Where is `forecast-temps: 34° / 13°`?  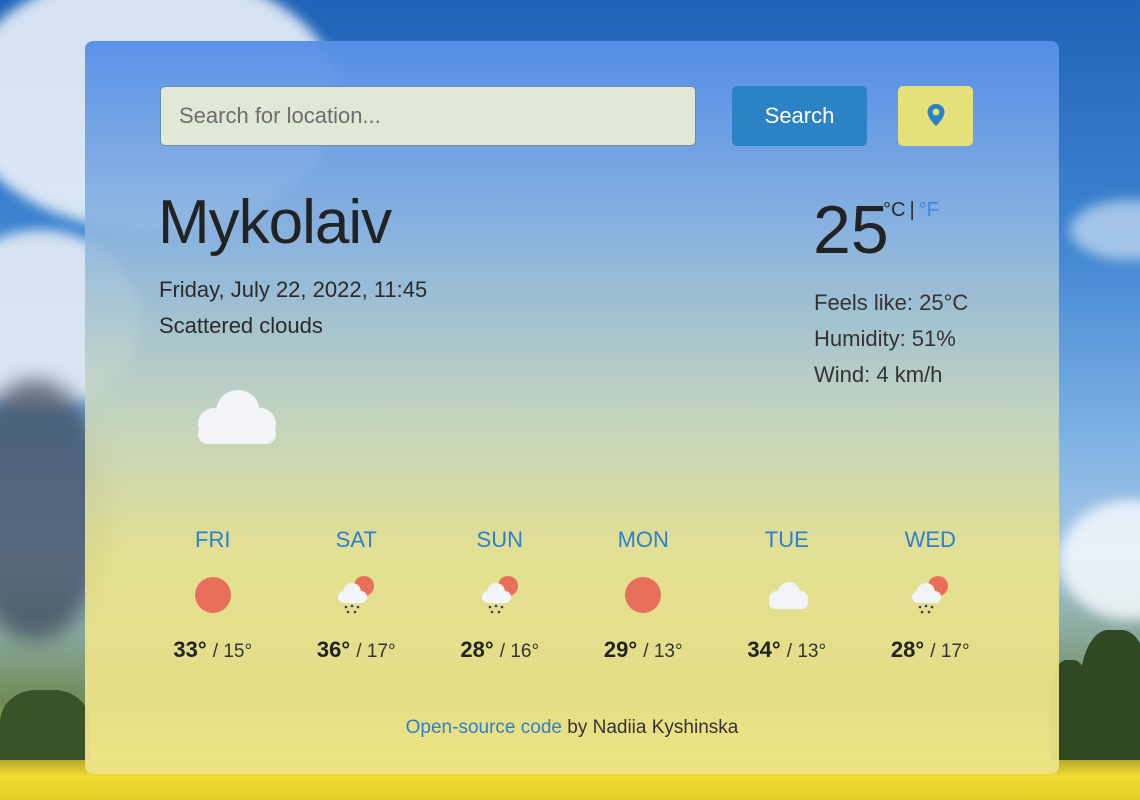
forecast-temps: 34° / 13° is located at coordinates (787, 649).